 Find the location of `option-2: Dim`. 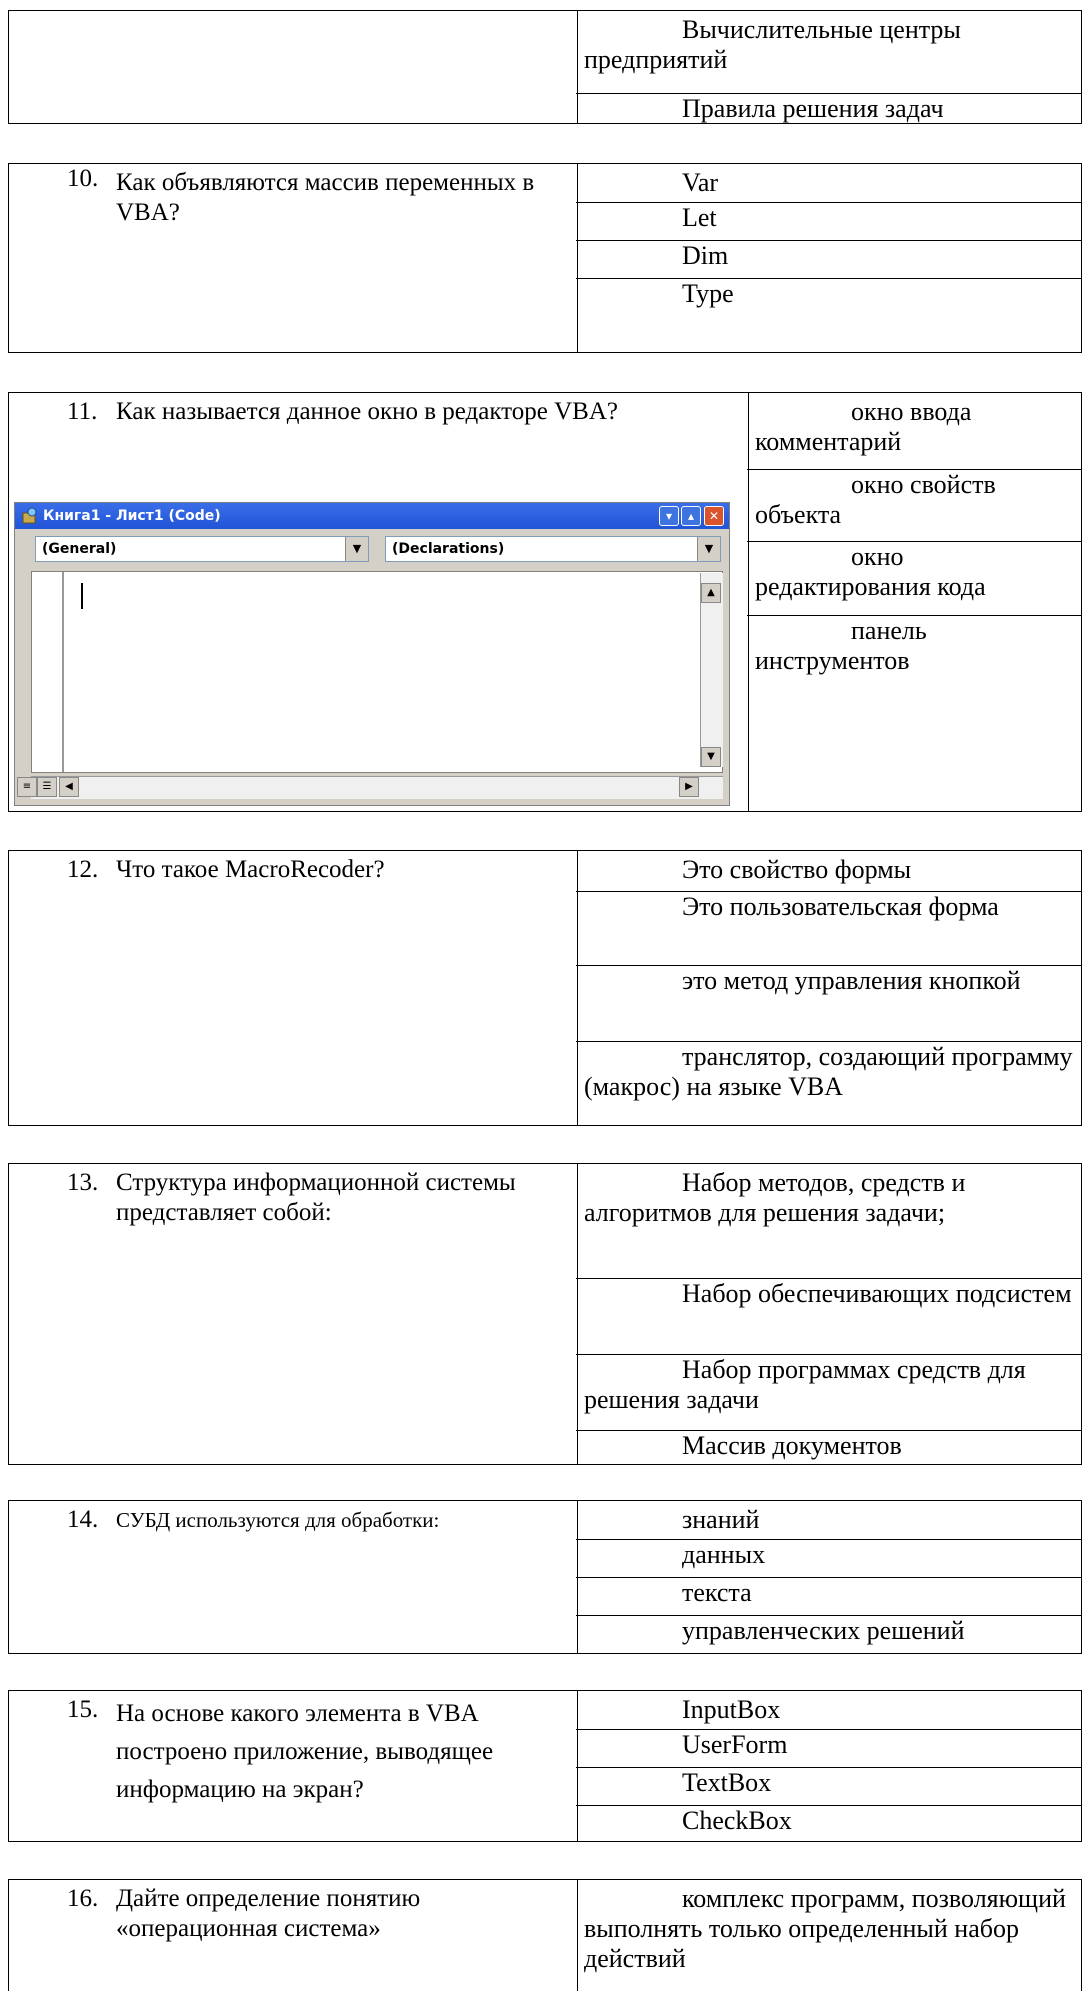

option-2: Dim is located at coordinates (828, 259).